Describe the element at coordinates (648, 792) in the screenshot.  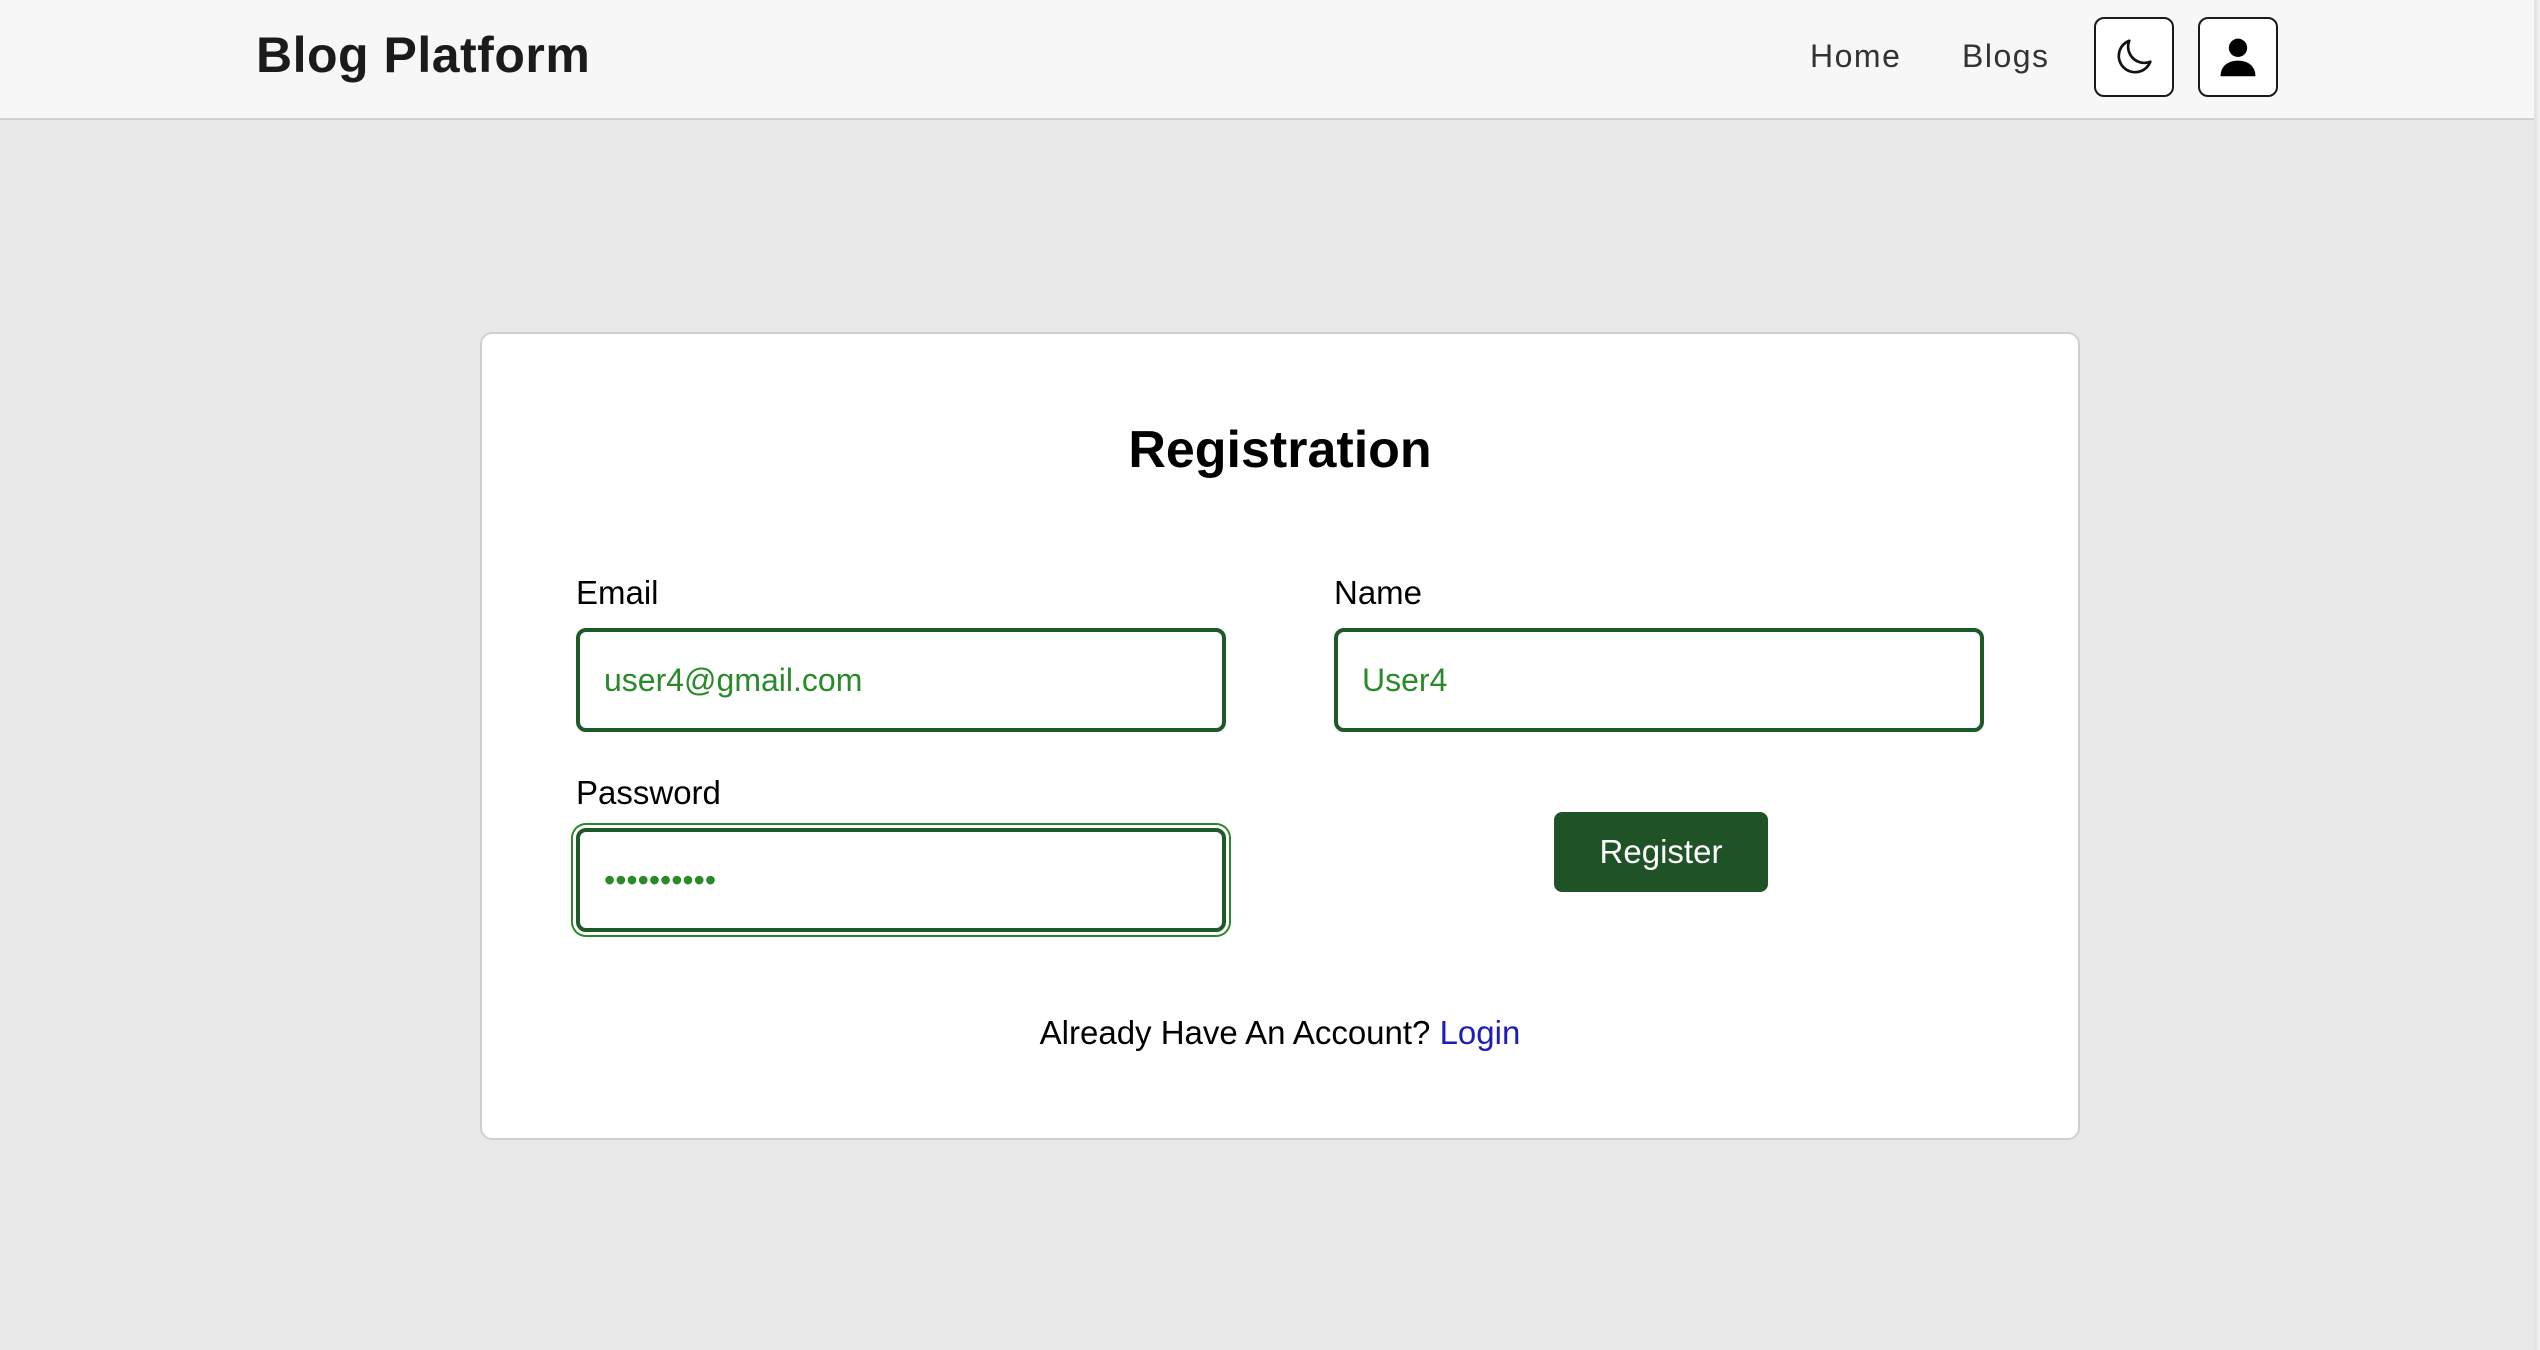
I see `password-label: Password` at that location.